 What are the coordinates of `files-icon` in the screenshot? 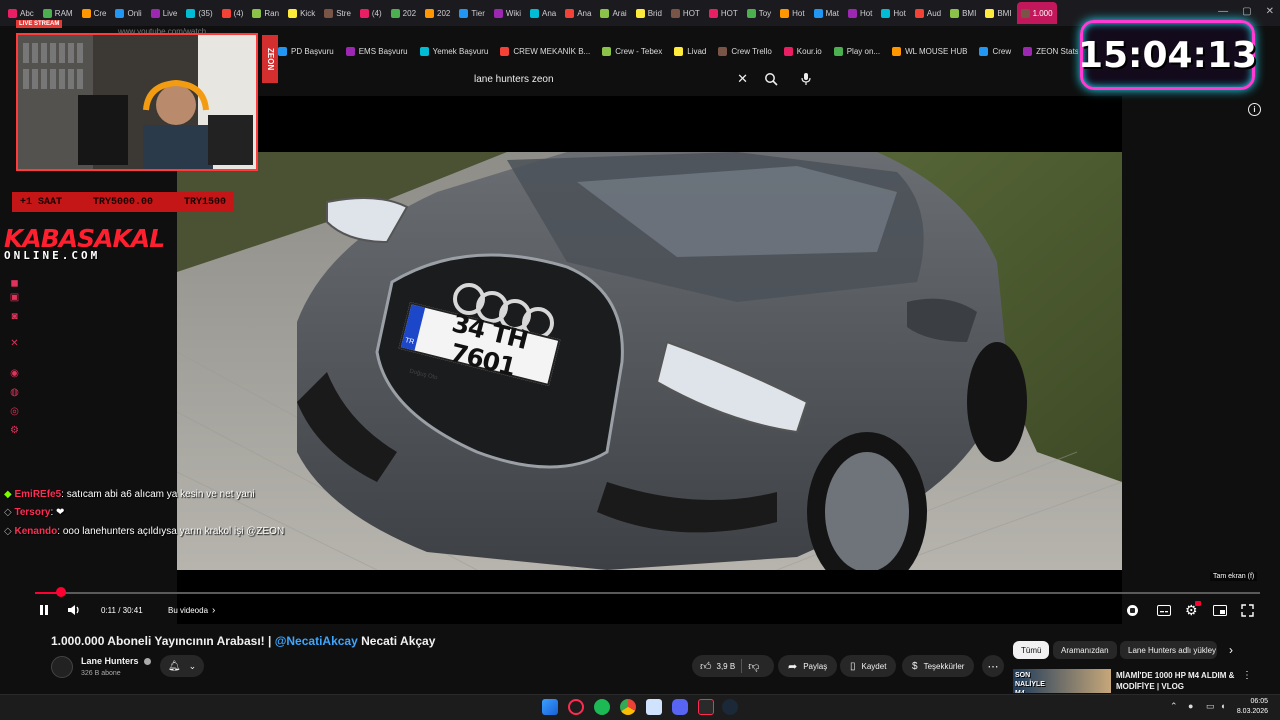 It's located at (654, 707).